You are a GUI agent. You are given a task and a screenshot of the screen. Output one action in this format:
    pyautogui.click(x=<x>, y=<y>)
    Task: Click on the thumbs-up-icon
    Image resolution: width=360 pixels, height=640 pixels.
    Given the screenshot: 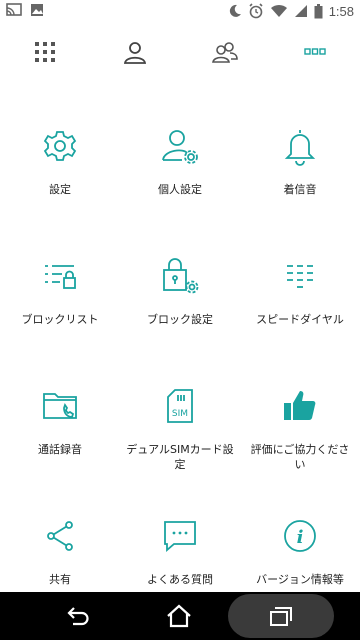 What is the action you would take?
    pyautogui.click(x=300, y=406)
    